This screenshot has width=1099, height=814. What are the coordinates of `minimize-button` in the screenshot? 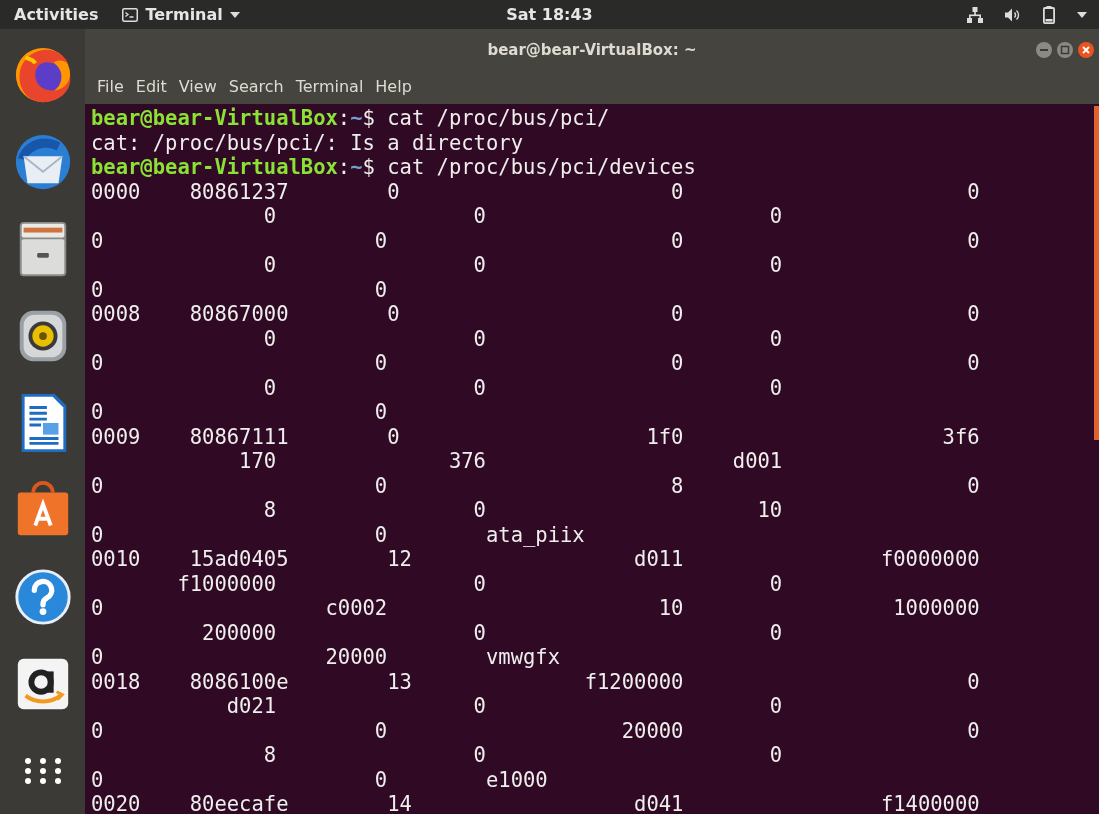 It's located at (1044, 50).